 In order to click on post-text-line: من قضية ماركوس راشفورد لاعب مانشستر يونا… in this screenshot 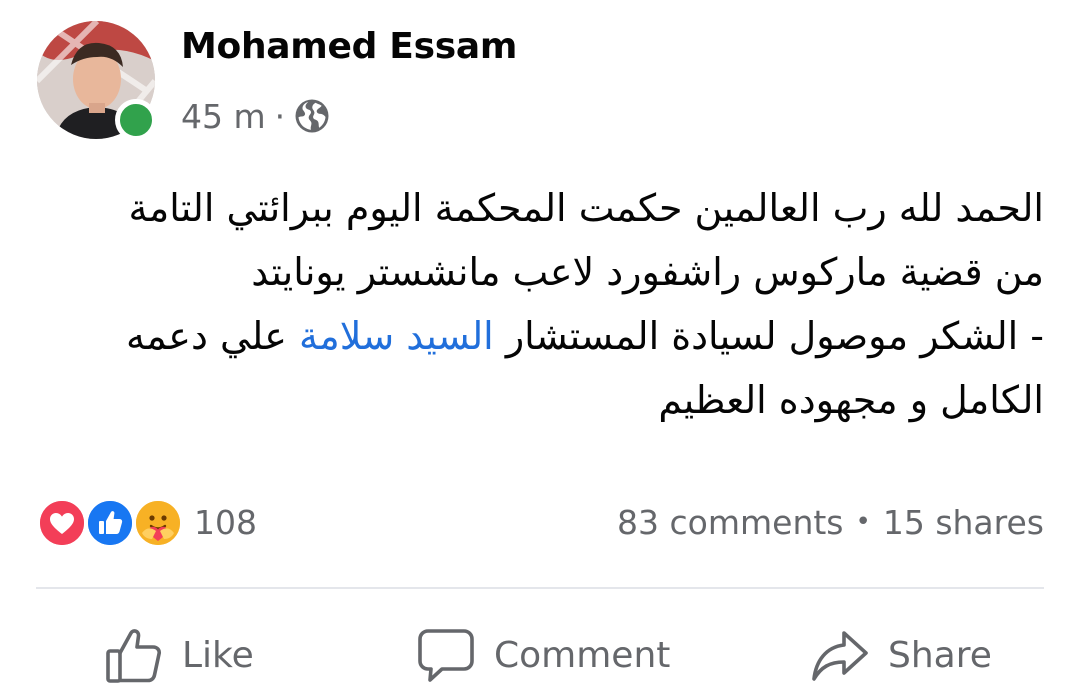, I will do `click(647, 272)`.